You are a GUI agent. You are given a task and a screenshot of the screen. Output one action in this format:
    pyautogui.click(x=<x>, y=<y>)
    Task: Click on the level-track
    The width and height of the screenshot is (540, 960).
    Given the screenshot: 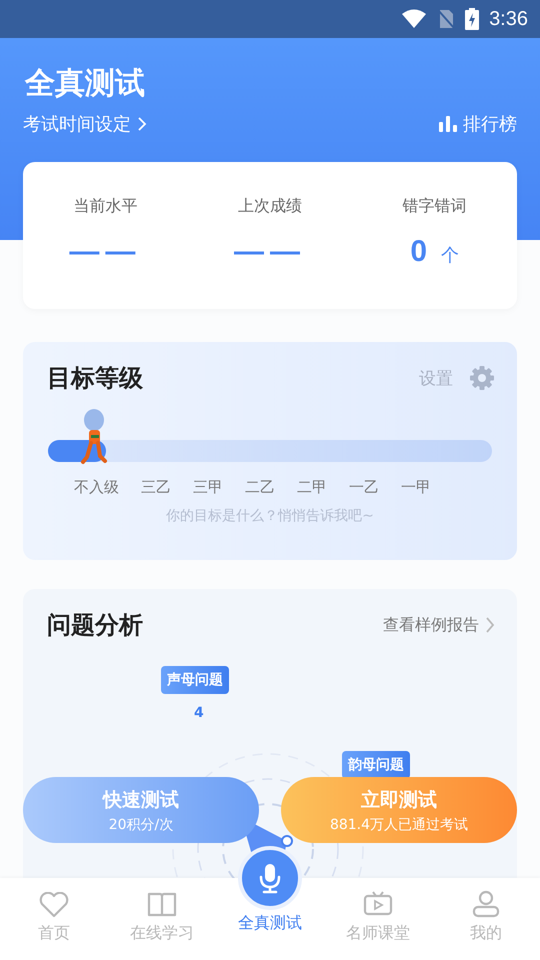 What is the action you would take?
    pyautogui.click(x=270, y=451)
    